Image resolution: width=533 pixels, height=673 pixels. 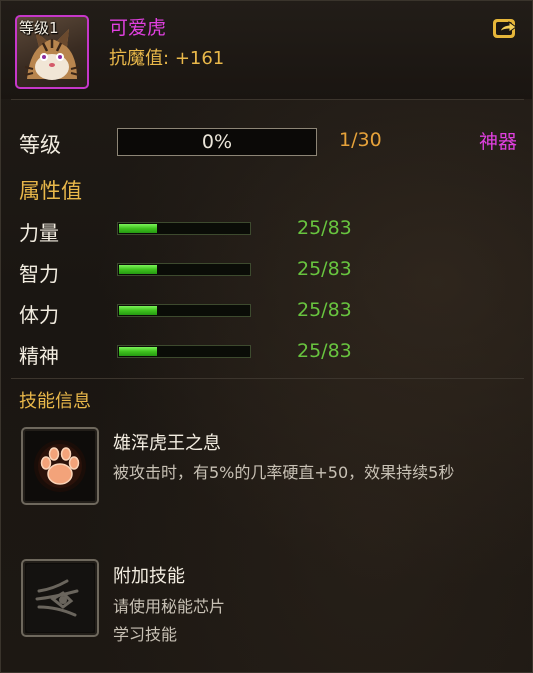 I want to click on share-icon, so click(x=505, y=28).